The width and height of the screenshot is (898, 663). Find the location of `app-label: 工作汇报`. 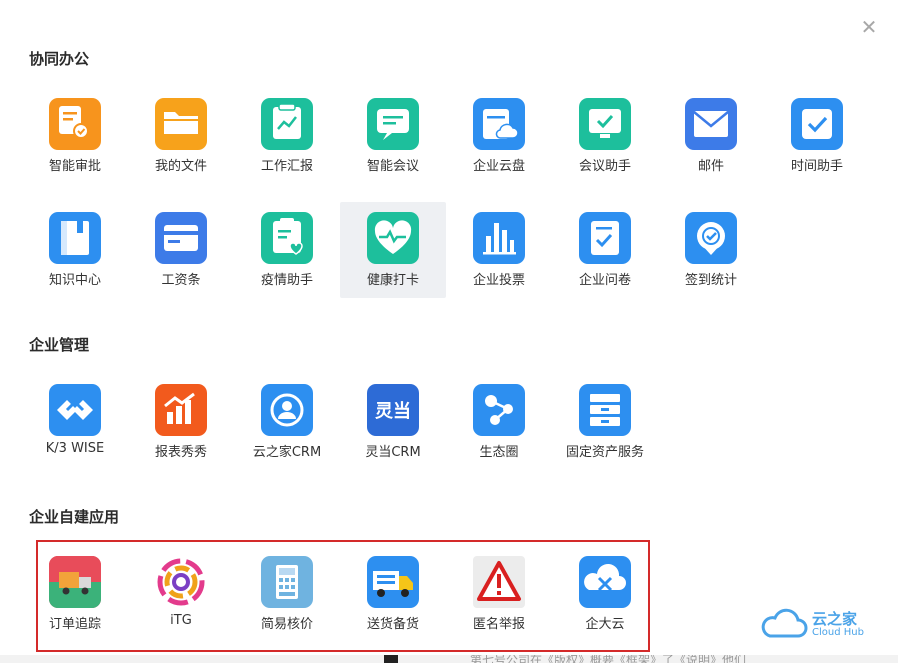

app-label: 工作汇报 is located at coordinates (286, 166).